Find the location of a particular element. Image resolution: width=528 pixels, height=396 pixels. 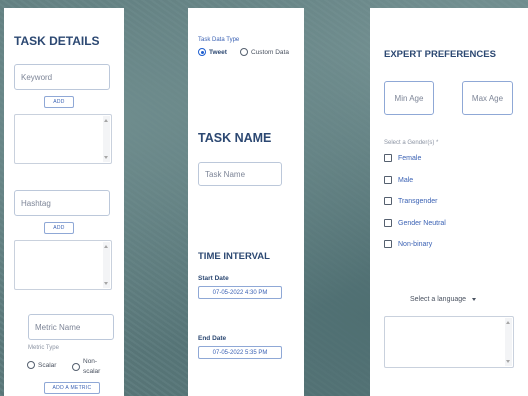

task-data-type-label: Task Data Type is located at coordinates (219, 40).